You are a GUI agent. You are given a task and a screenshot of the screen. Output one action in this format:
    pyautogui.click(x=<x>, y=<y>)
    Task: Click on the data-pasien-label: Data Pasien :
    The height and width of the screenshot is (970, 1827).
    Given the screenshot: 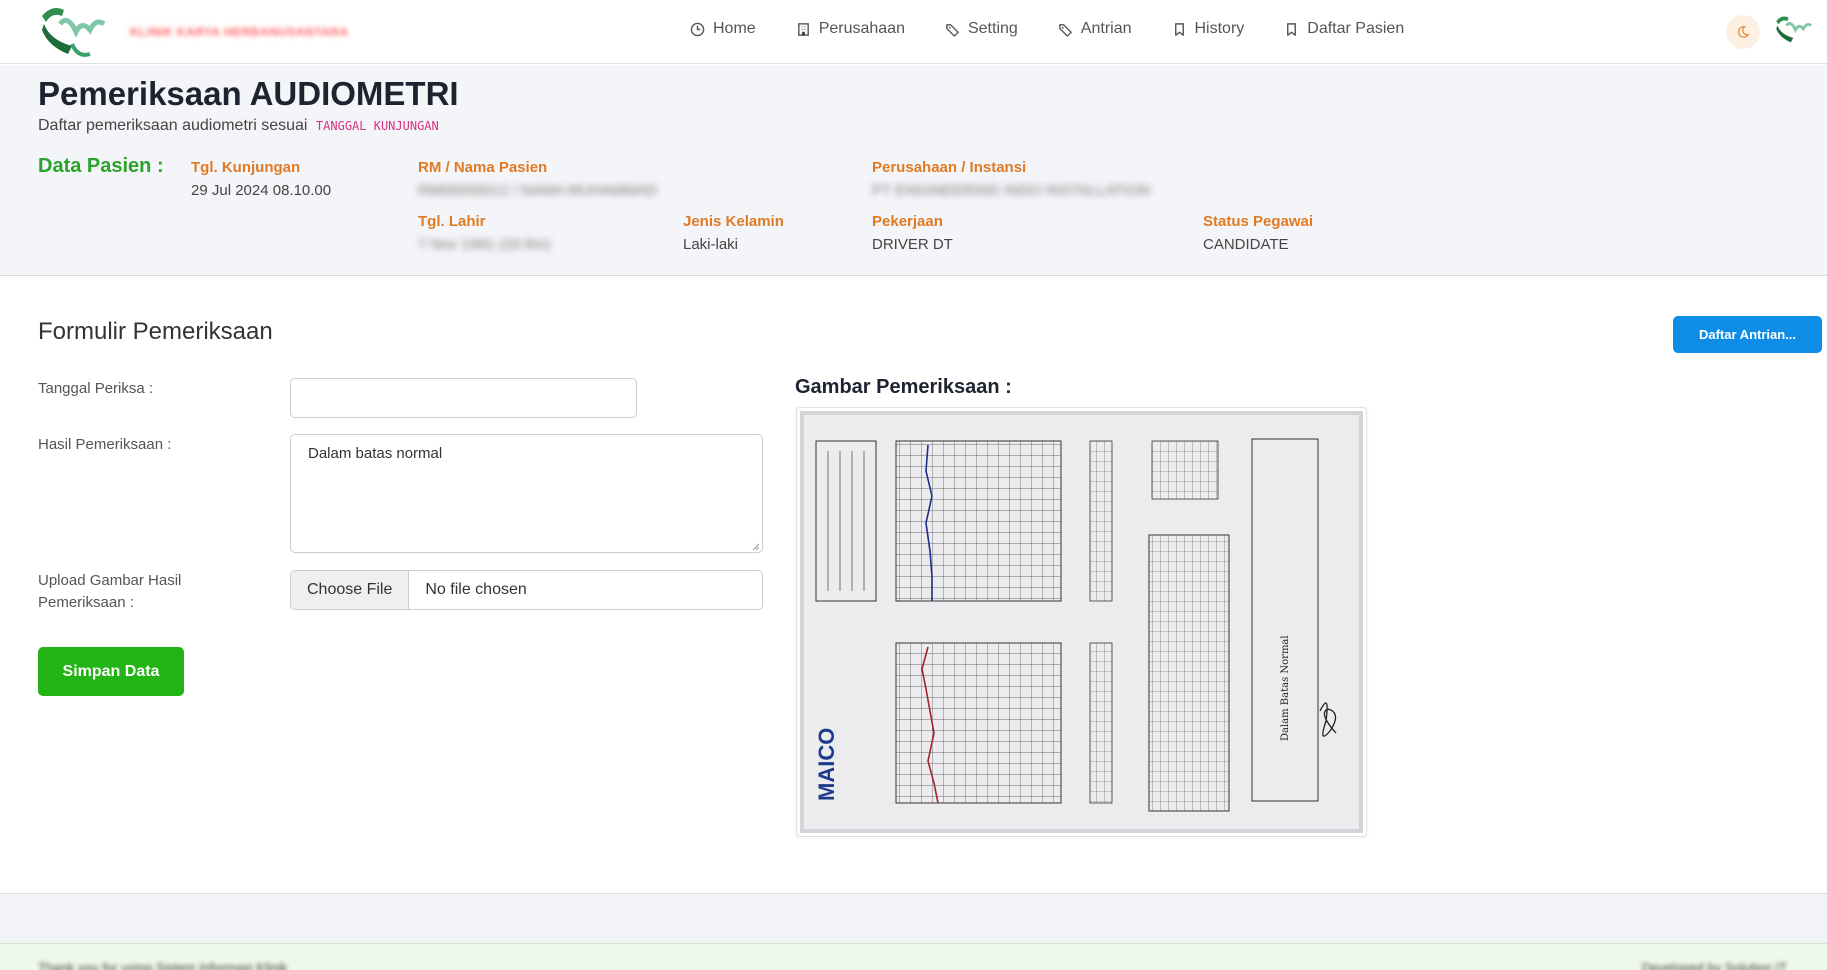 What is the action you would take?
    pyautogui.click(x=101, y=166)
    